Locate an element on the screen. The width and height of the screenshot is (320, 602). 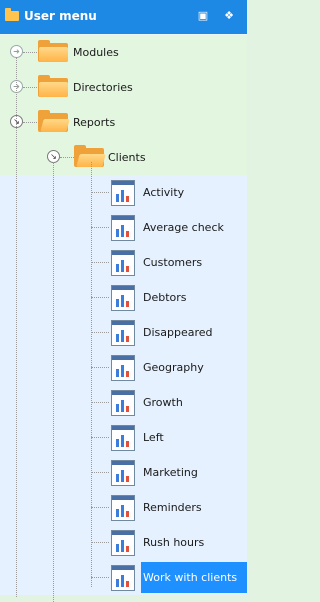
report-item: Disappeared is located at coordinates (123, 332).